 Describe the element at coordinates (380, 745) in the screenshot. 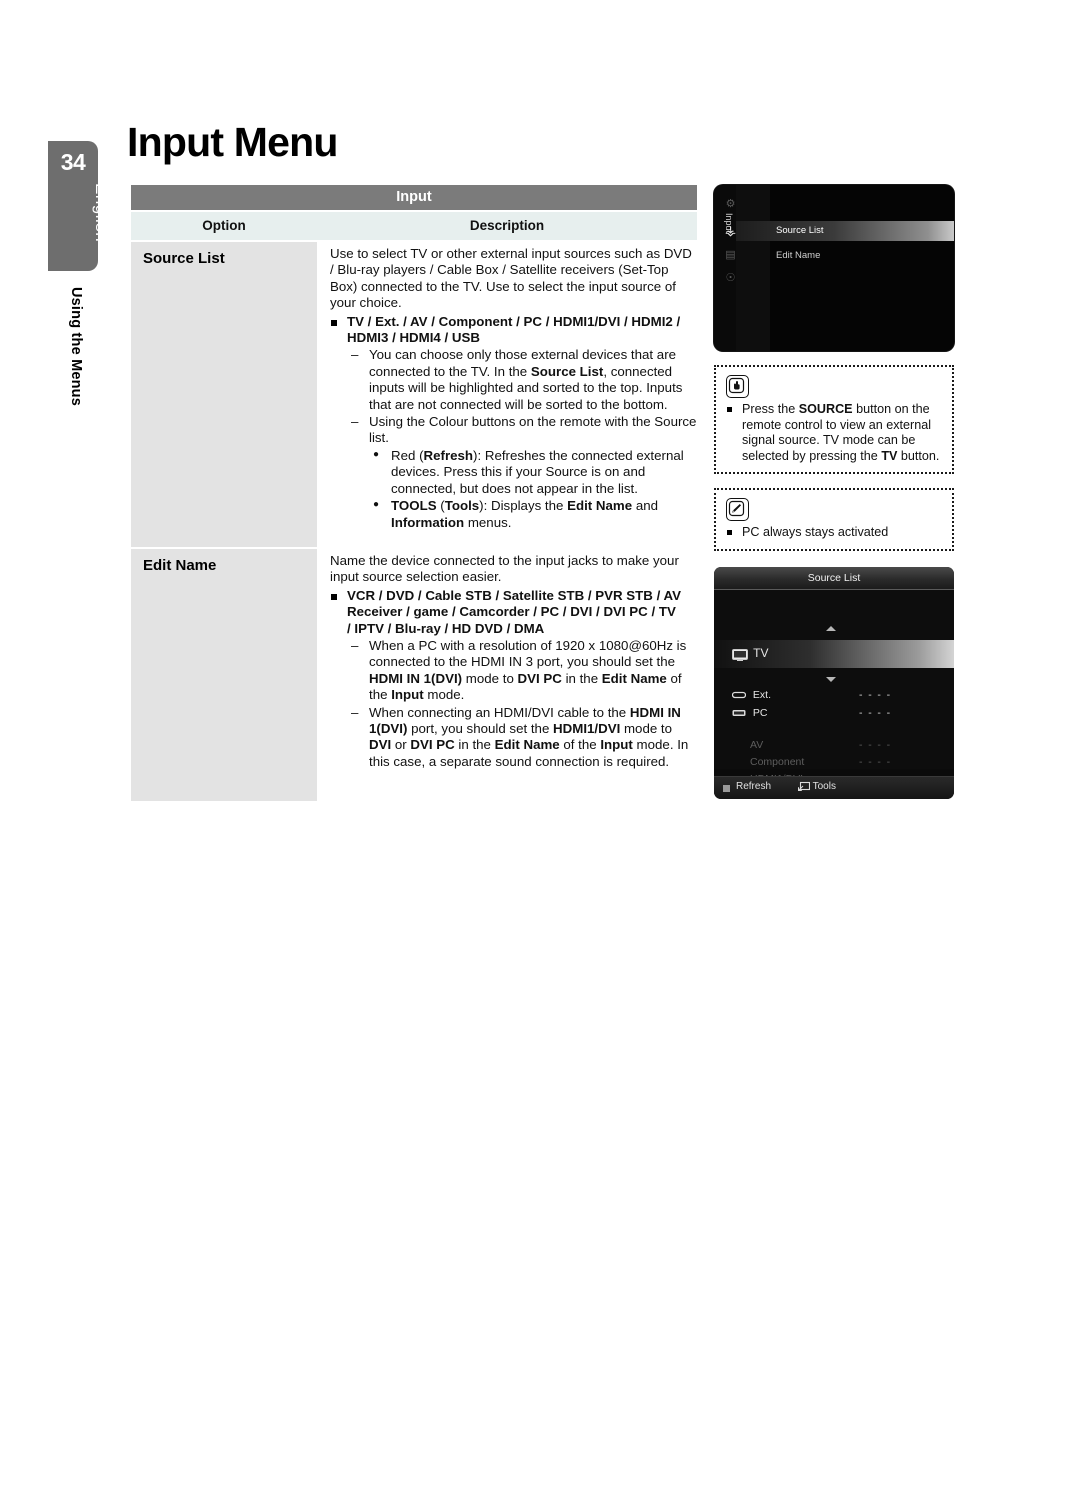

I see `t-bold: DVI` at that location.